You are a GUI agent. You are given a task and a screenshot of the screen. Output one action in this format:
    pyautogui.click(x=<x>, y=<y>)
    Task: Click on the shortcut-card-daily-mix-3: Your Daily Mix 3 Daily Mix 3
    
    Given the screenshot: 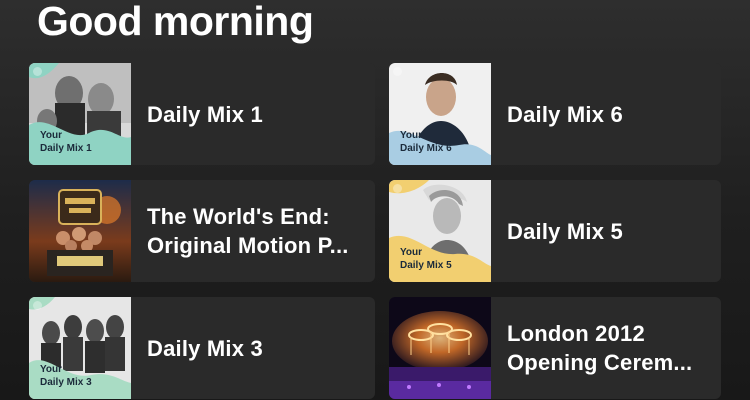 What is the action you would take?
    pyautogui.click(x=202, y=348)
    